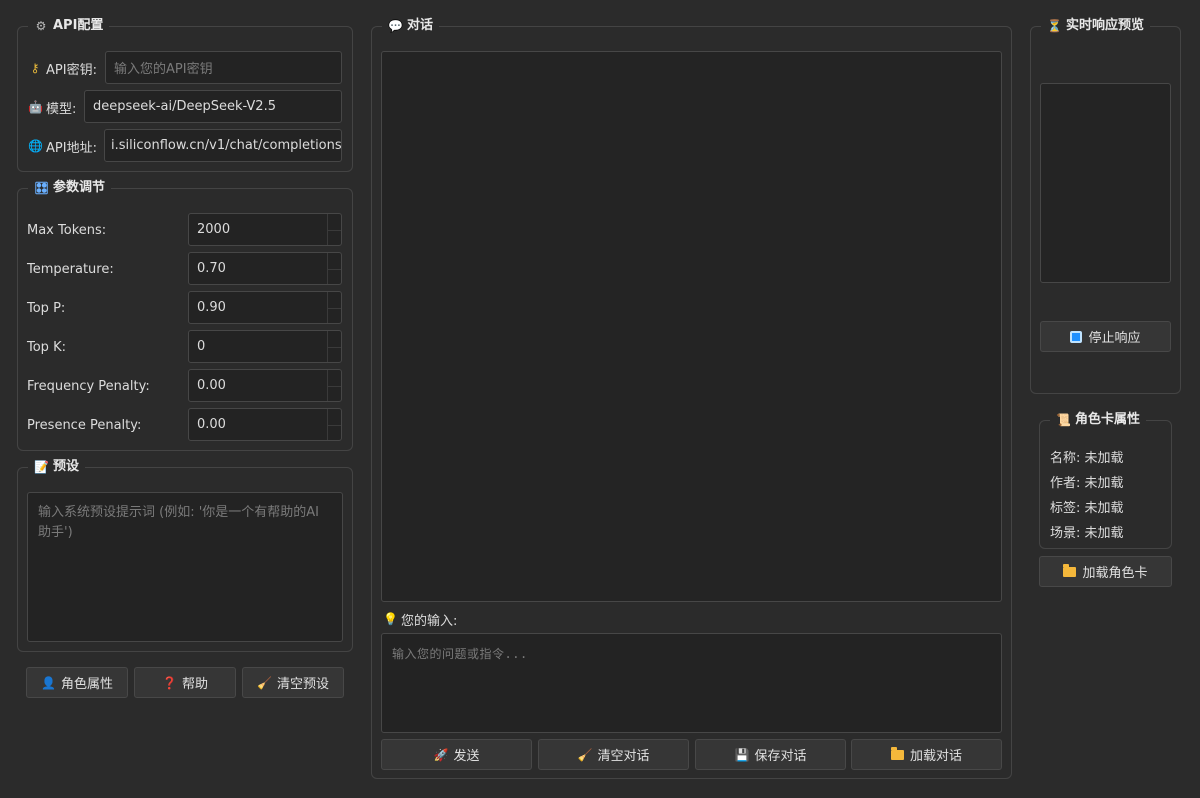 The width and height of the screenshot is (1200, 798). What do you see at coordinates (1105, 336) in the screenshot?
I see `stop-response-button: 停止响应` at bounding box center [1105, 336].